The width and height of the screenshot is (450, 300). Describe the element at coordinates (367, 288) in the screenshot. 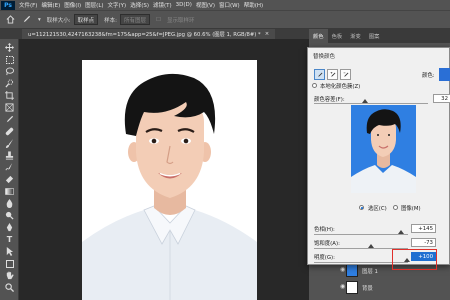

I see `layer-name: 背景` at that location.